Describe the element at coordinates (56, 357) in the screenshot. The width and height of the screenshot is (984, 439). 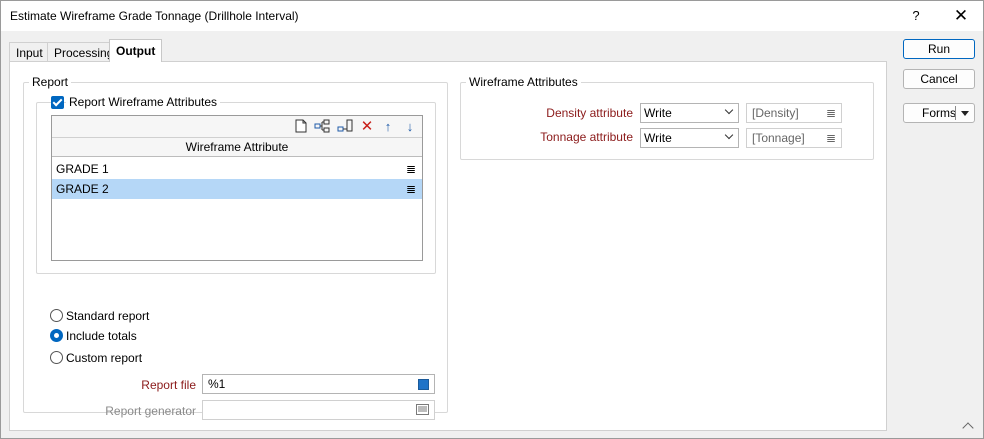
I see `custom-report-radio` at that location.